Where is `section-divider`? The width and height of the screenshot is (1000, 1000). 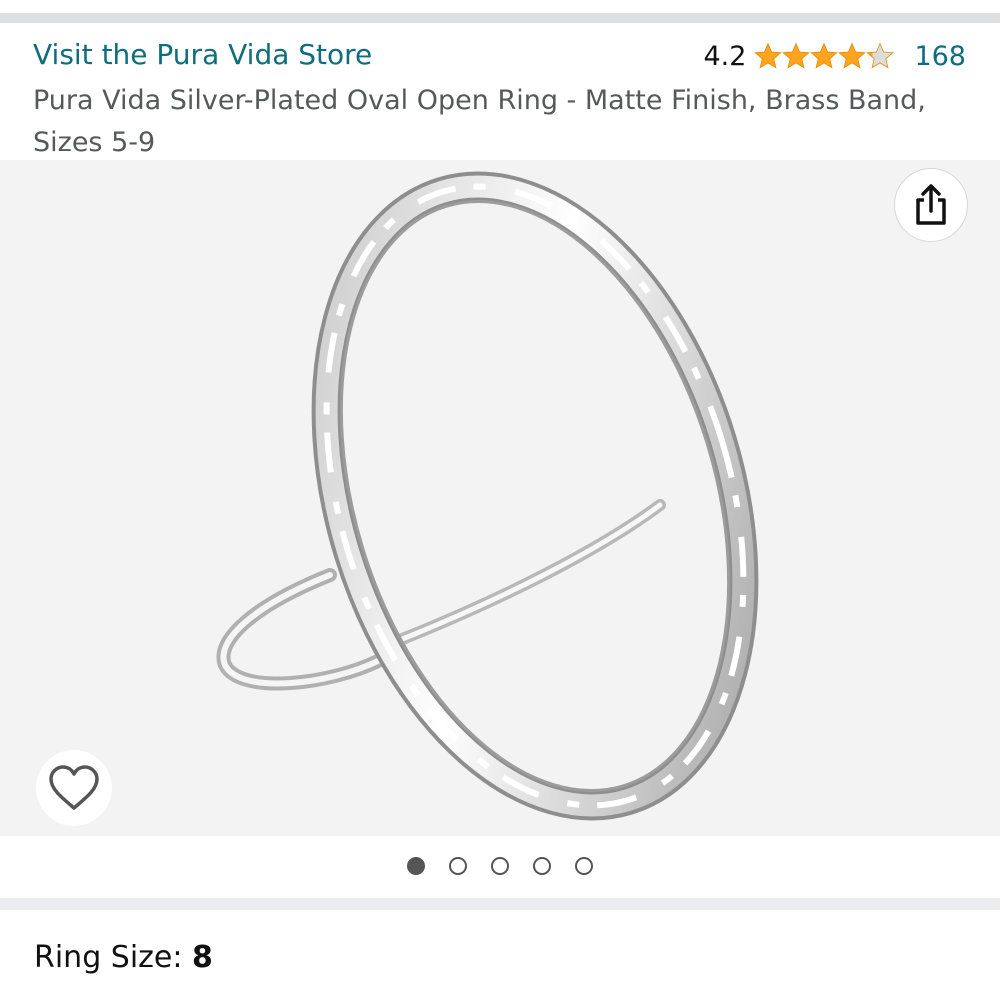
section-divider is located at coordinates (500, 904).